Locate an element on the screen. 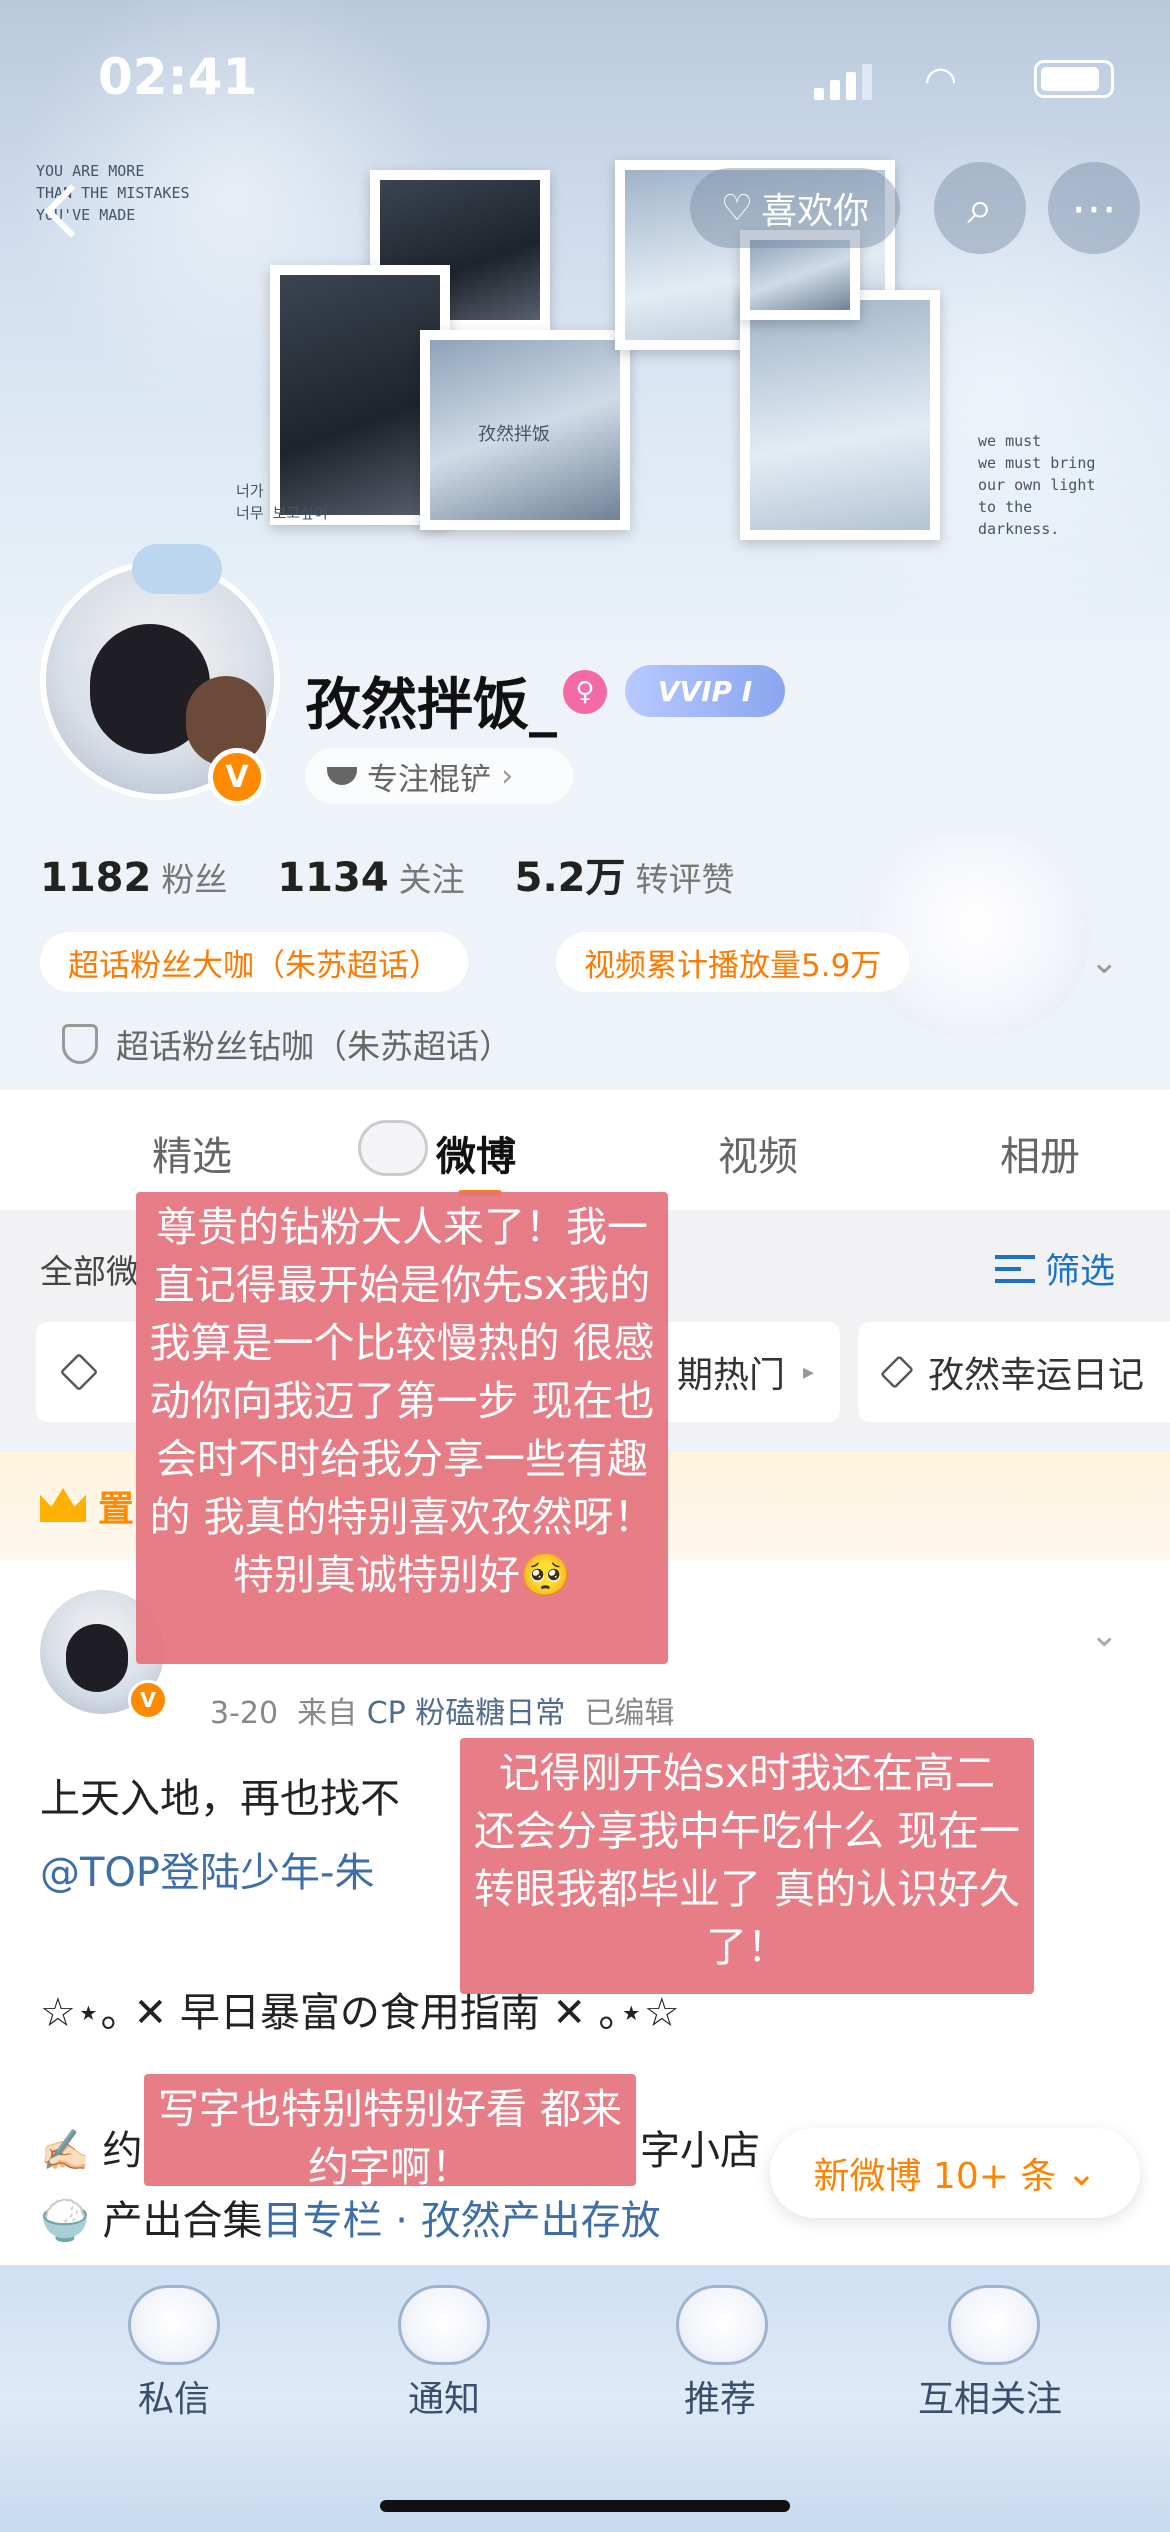  like-icon: ♡ is located at coordinates (737, 208).